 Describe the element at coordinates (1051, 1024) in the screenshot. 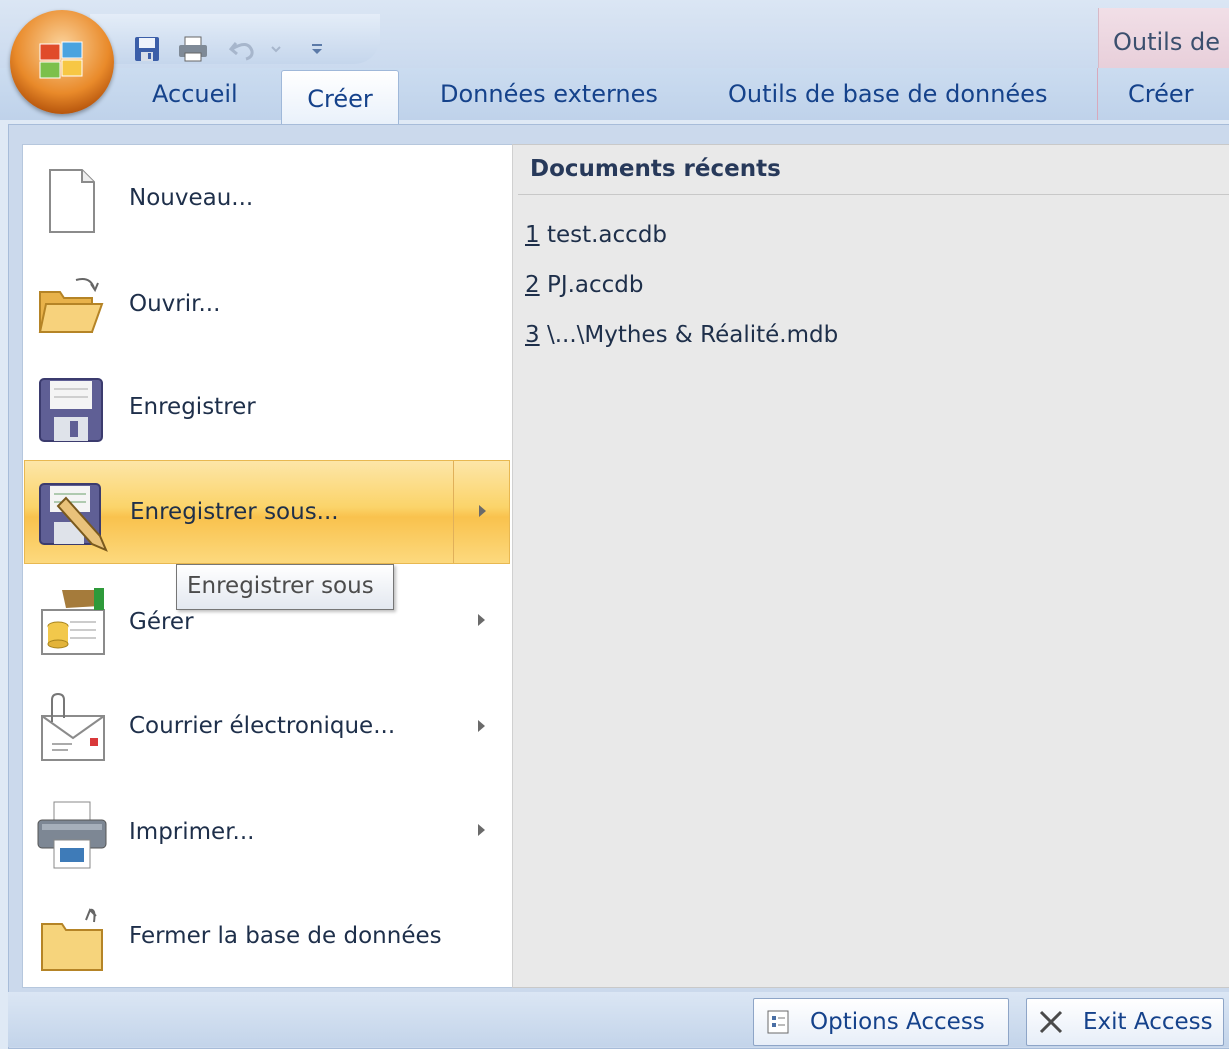

I see `close-icon` at that location.